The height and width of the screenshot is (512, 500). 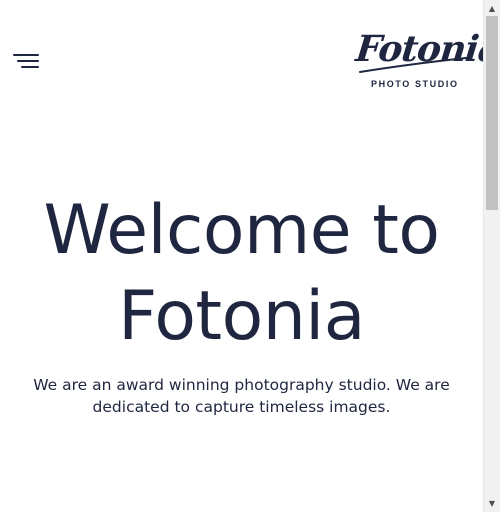 I want to click on scroll-down-arrow-icon: ▼, so click(x=492, y=504).